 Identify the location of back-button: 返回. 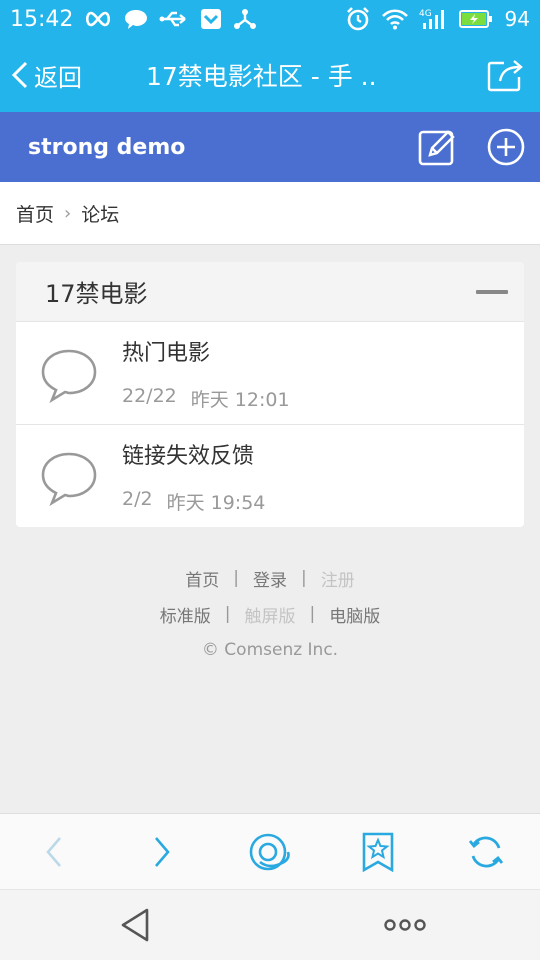
(65, 75).